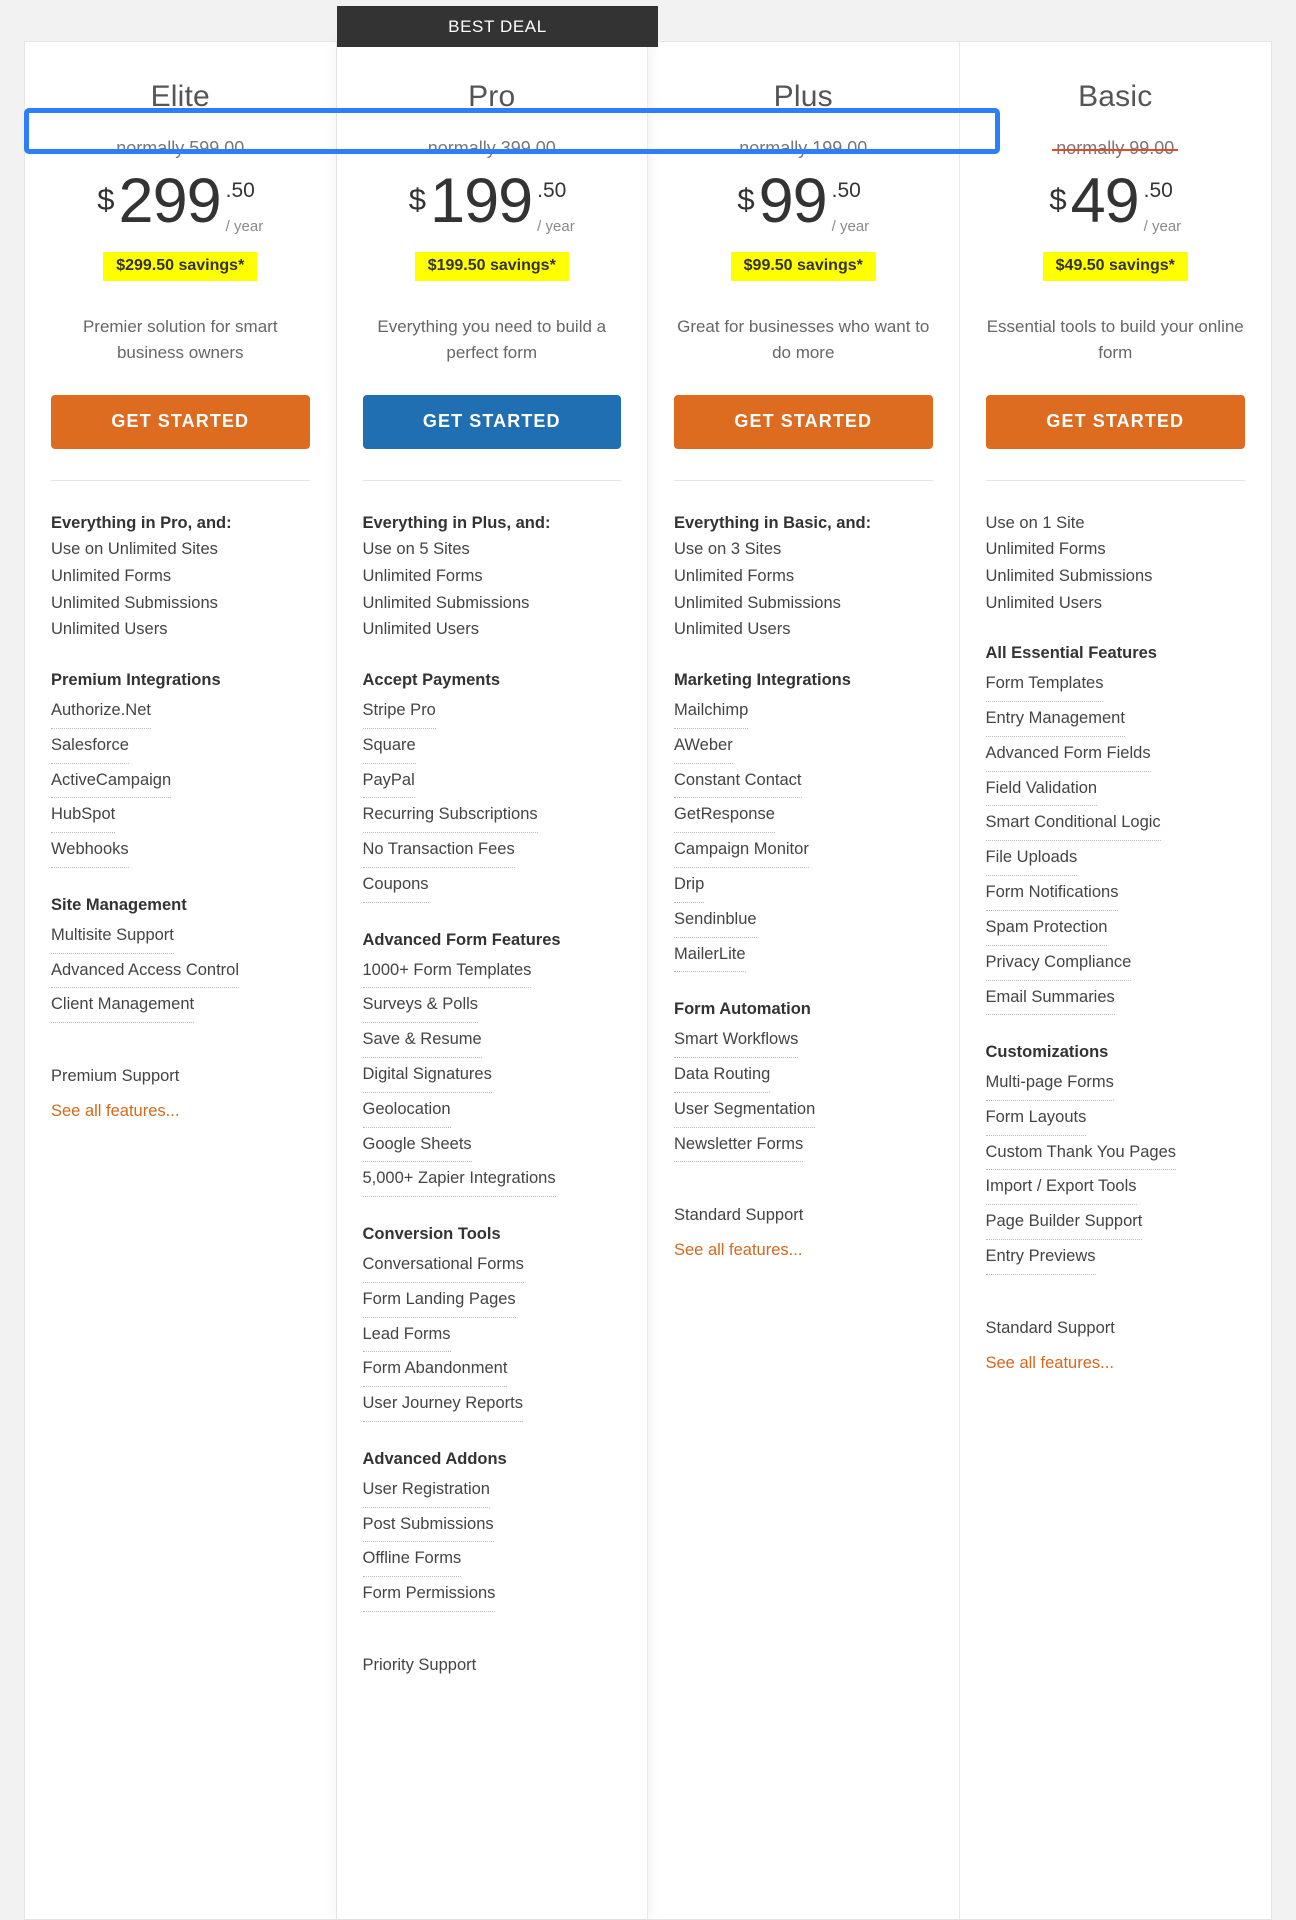 This screenshot has height=1920, width=1296. I want to click on feature-link: Email Summaries, so click(1050, 998).